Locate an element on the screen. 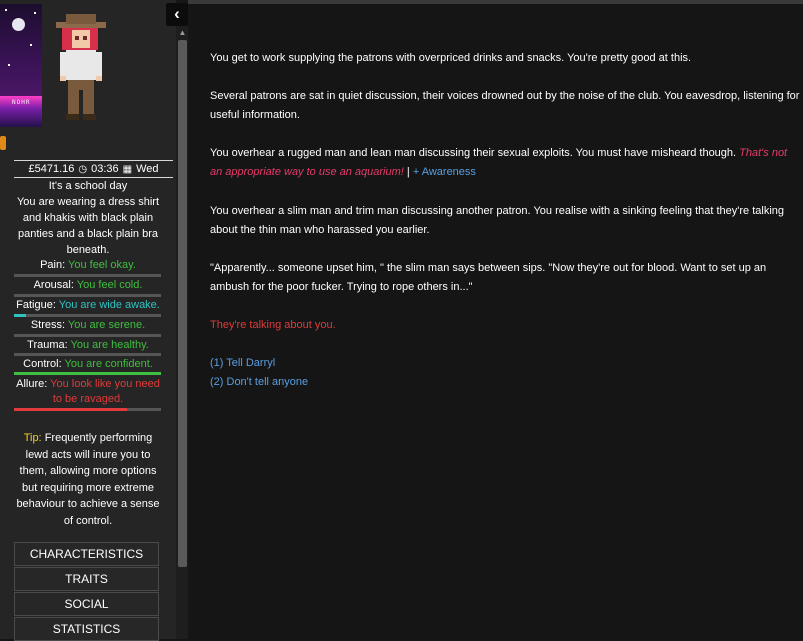  stat-fatigue: Fatigue: You are wide awake. is located at coordinates (88, 305).